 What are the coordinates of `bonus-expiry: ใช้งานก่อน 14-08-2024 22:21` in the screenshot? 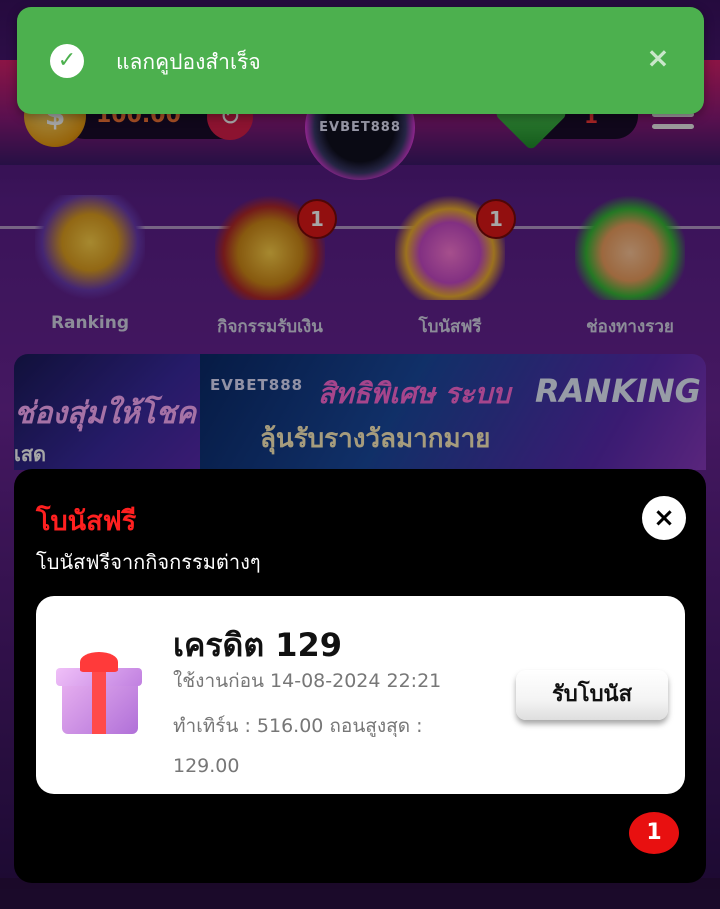 It's located at (307, 681).